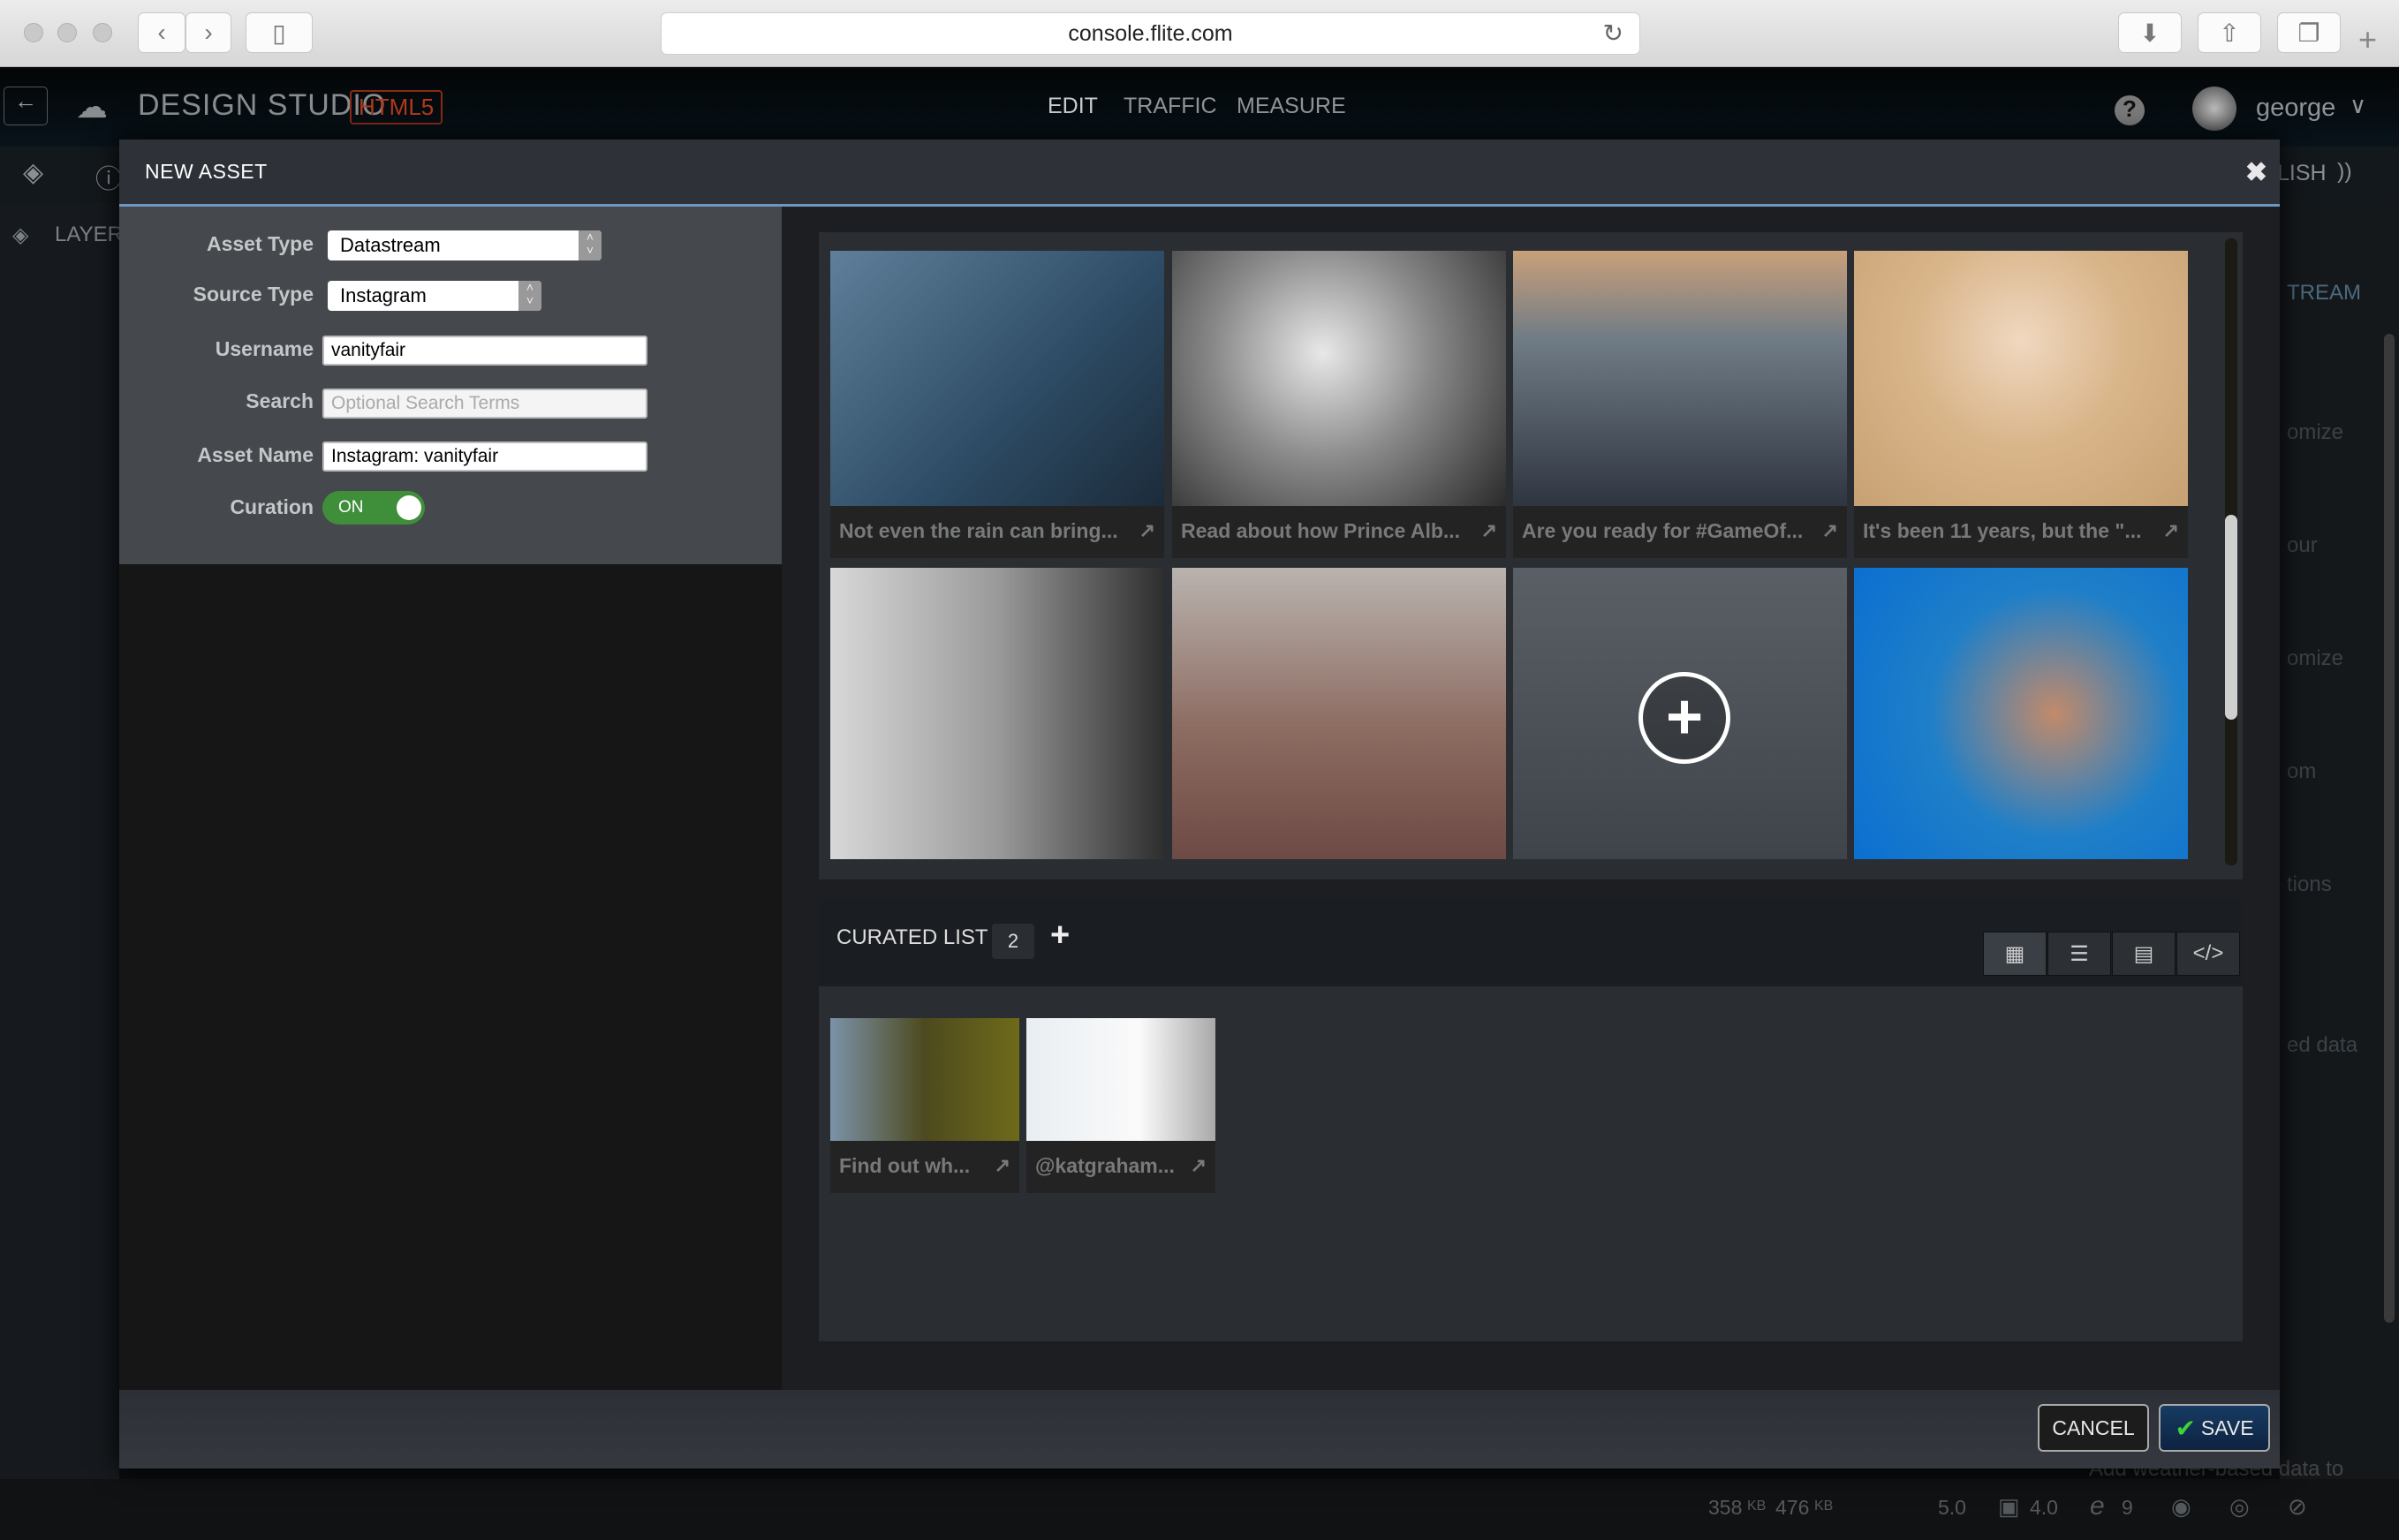 The image size is (2399, 1540). What do you see at coordinates (2015, 954) in the screenshot?
I see `grid-view-icon: ▦` at bounding box center [2015, 954].